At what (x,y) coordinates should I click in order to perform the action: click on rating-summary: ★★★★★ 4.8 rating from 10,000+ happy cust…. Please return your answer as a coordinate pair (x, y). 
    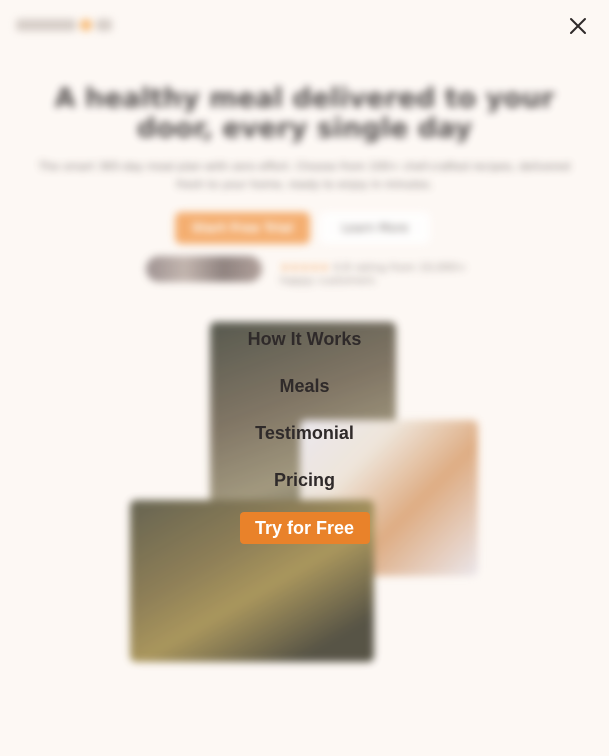
    Looking at the image, I should click on (374, 274).